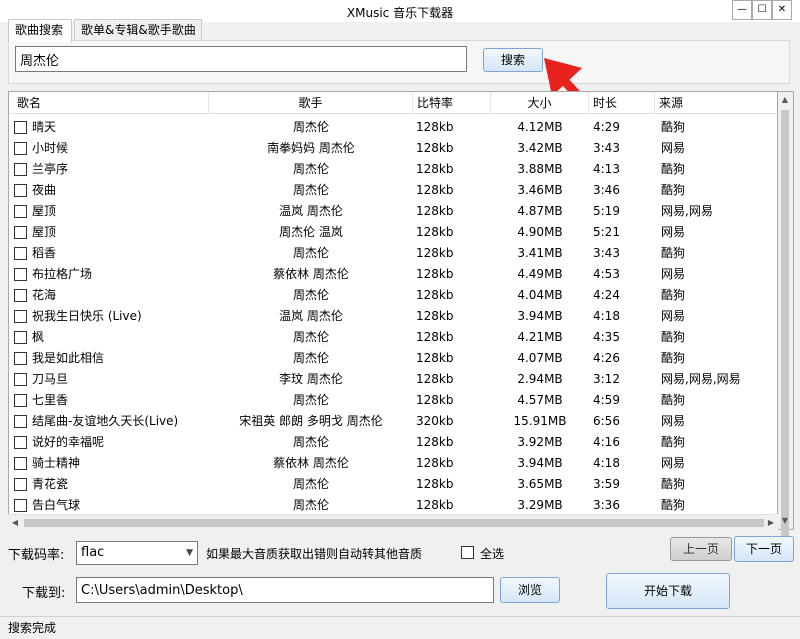 This screenshot has height=639, width=800. What do you see at coordinates (540, 484) in the screenshot?
I see `file-size: 3.65MB` at bounding box center [540, 484].